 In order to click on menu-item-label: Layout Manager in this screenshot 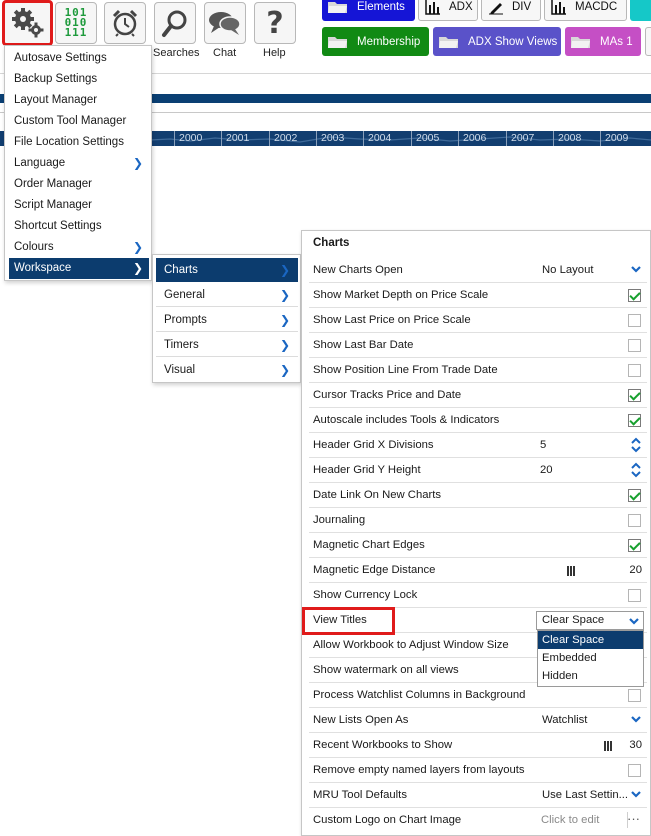, I will do `click(56, 100)`.